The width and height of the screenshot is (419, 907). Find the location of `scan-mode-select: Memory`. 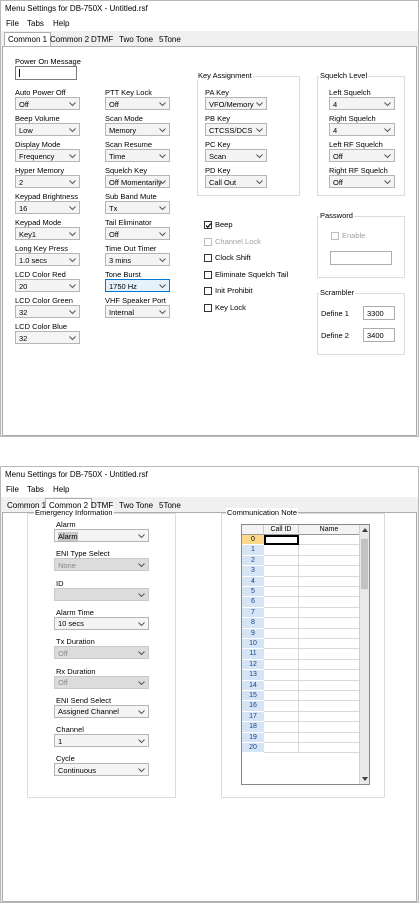

scan-mode-select: Memory is located at coordinates (137, 129).